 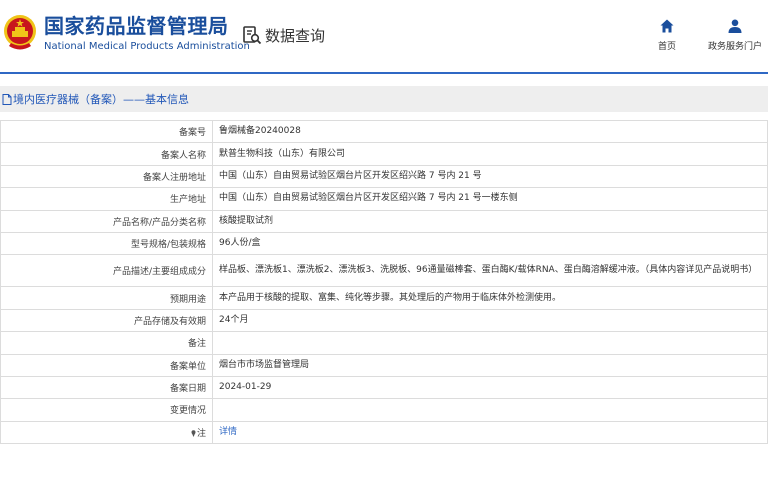 What do you see at coordinates (490, 176) in the screenshot?
I see `row-value: 中国（山东）自由贸易试验区烟台片区开发区绍兴路 7 号内 21 号` at bounding box center [490, 176].